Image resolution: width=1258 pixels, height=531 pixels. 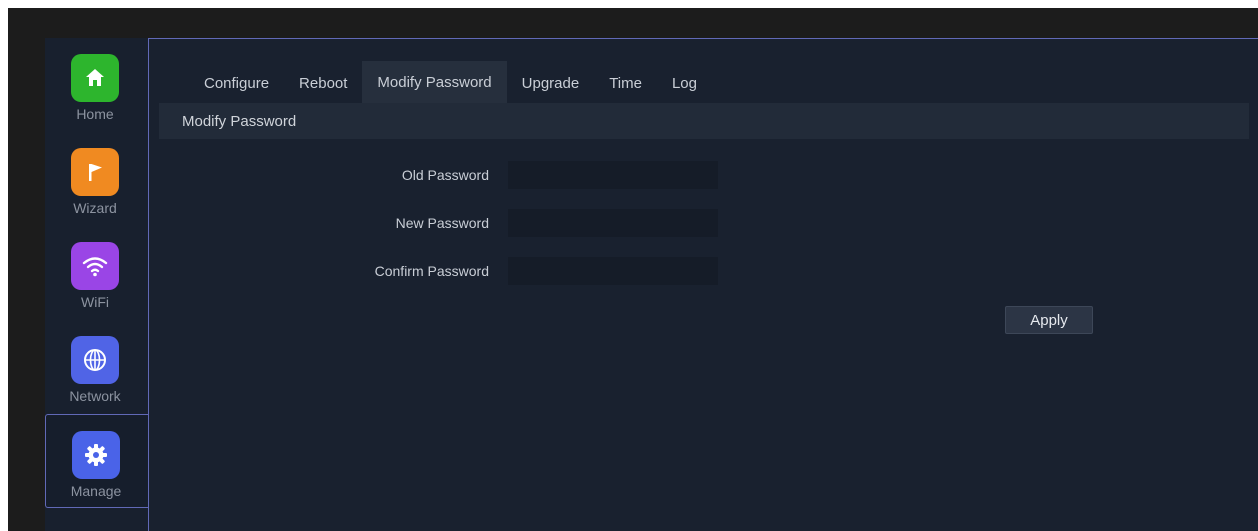 What do you see at coordinates (704, 121) in the screenshot?
I see `section-header: Modify Password` at bounding box center [704, 121].